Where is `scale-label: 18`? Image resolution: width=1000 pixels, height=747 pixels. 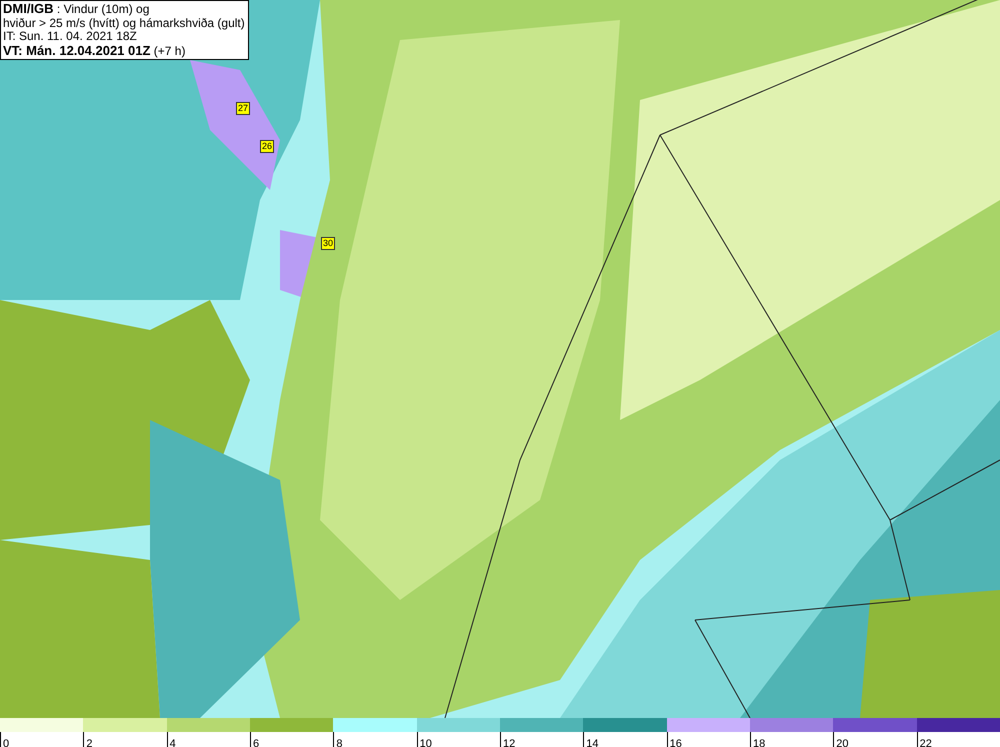 scale-label: 18 is located at coordinates (759, 742).